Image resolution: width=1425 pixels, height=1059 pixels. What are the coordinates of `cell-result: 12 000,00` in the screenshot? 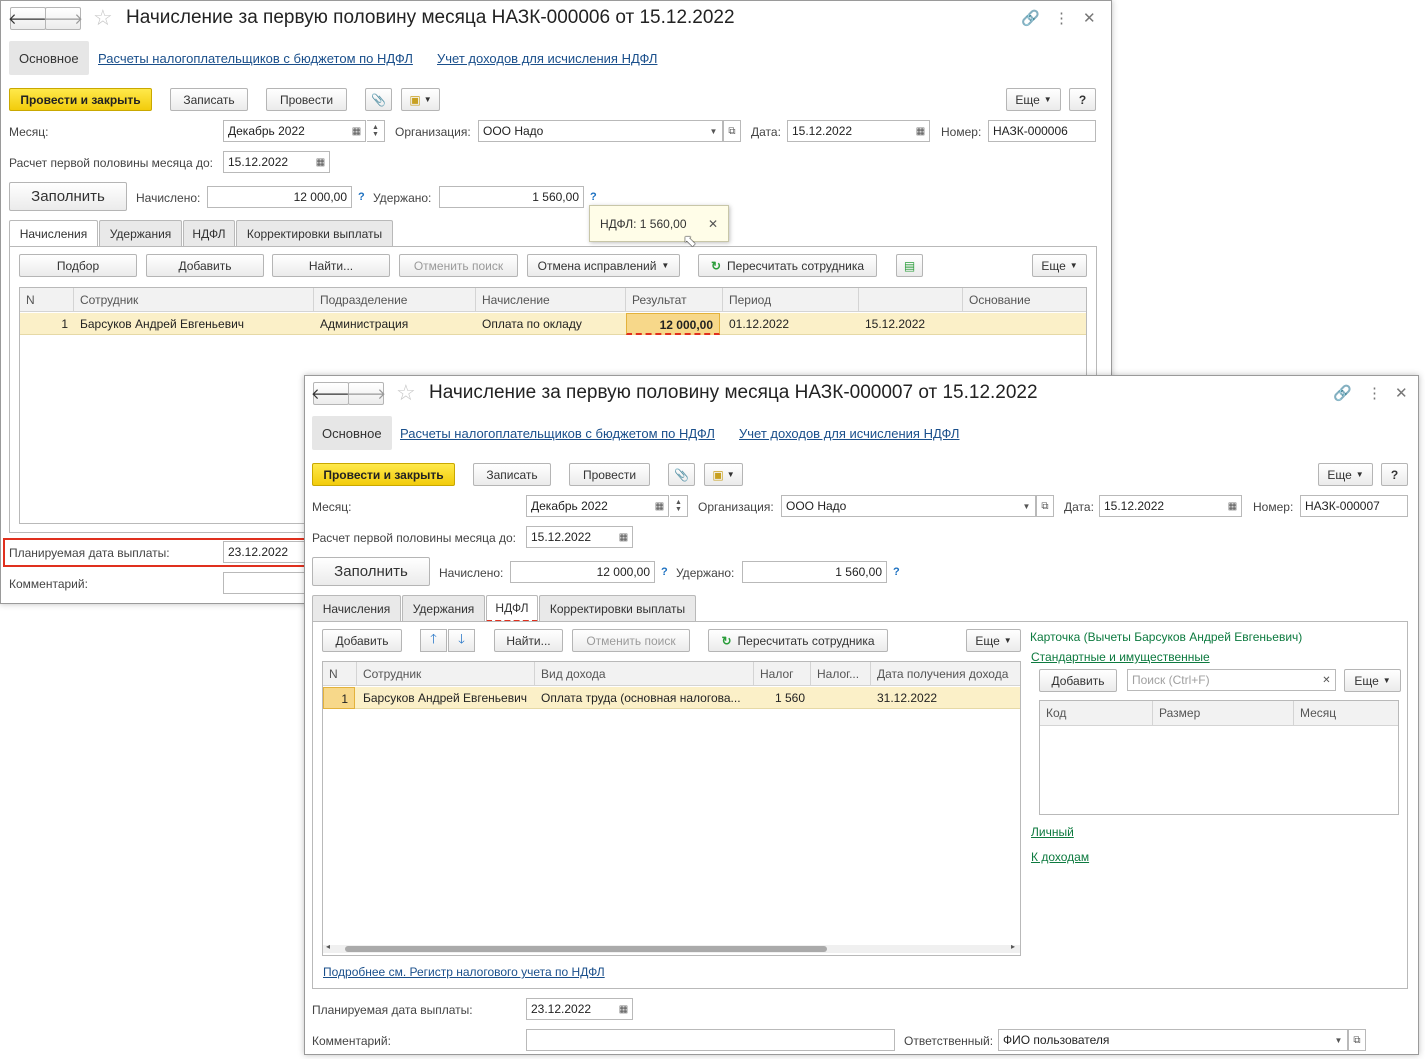 It's located at (673, 324).